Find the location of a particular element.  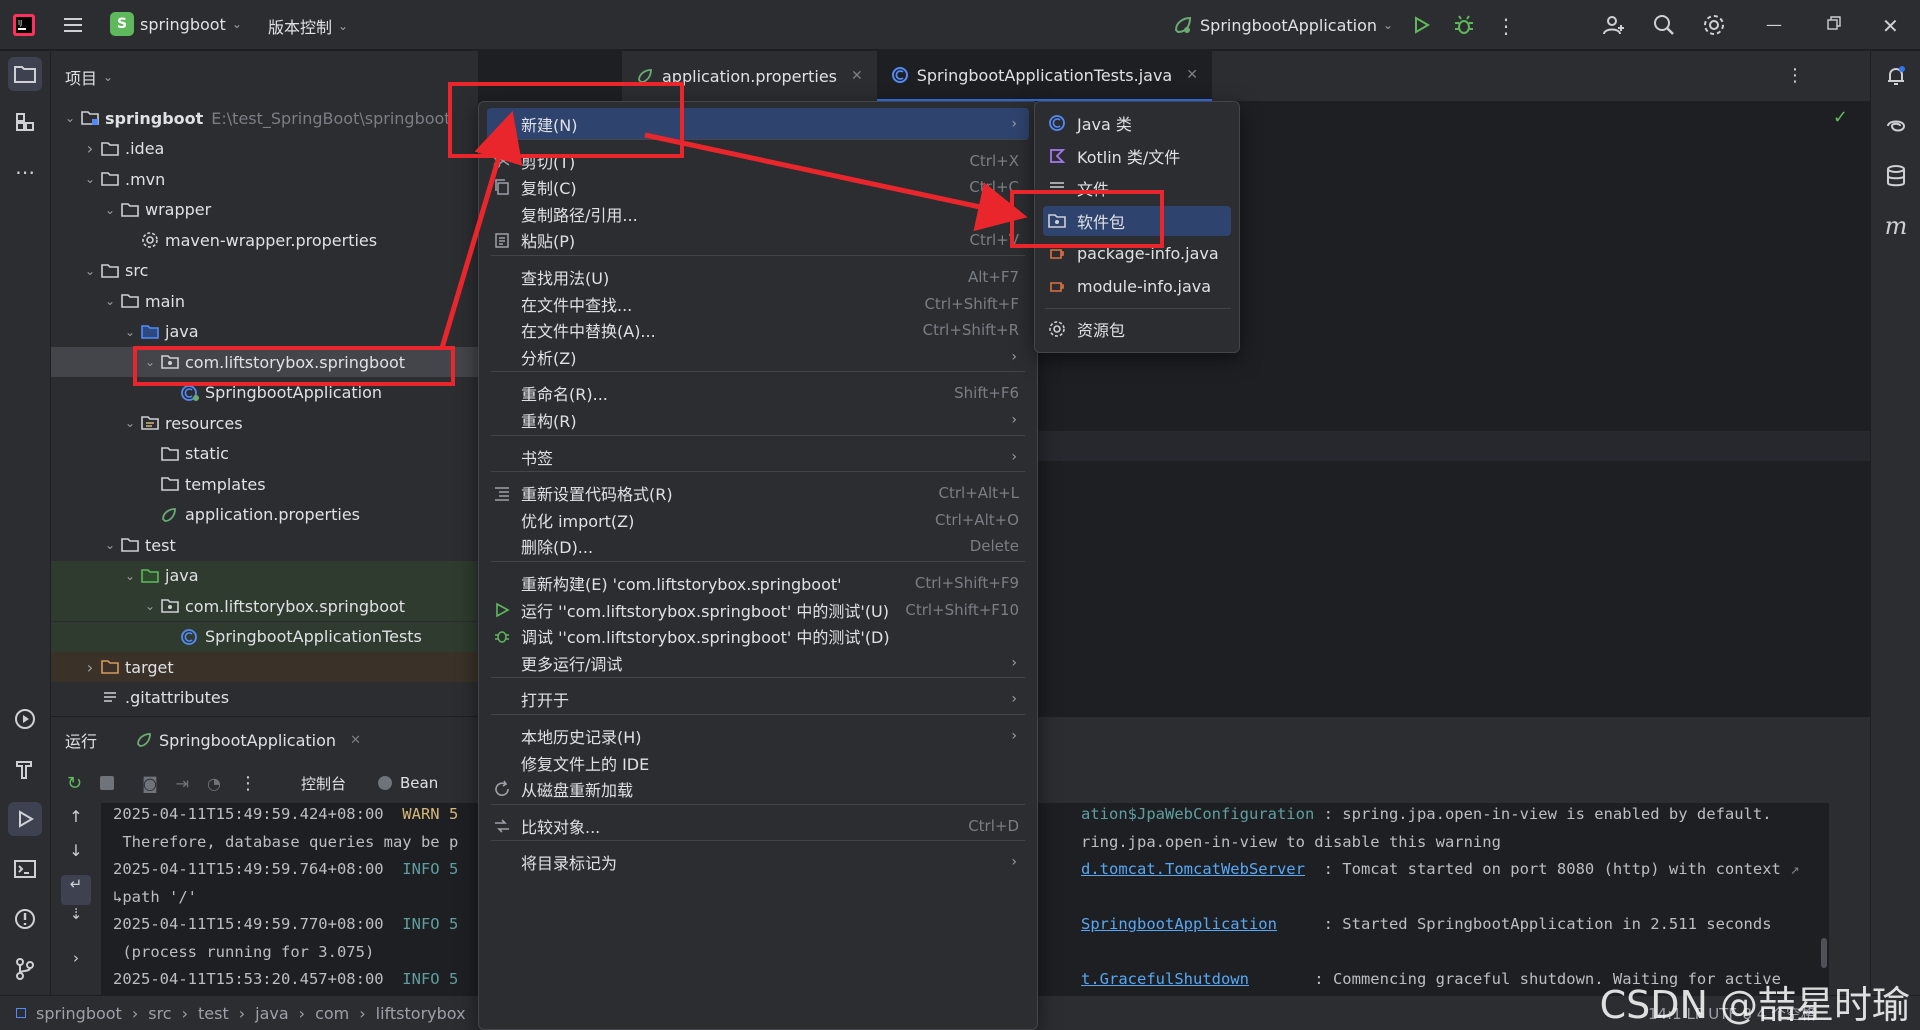

breadcrumb-item: springboot is located at coordinates (79, 1013).